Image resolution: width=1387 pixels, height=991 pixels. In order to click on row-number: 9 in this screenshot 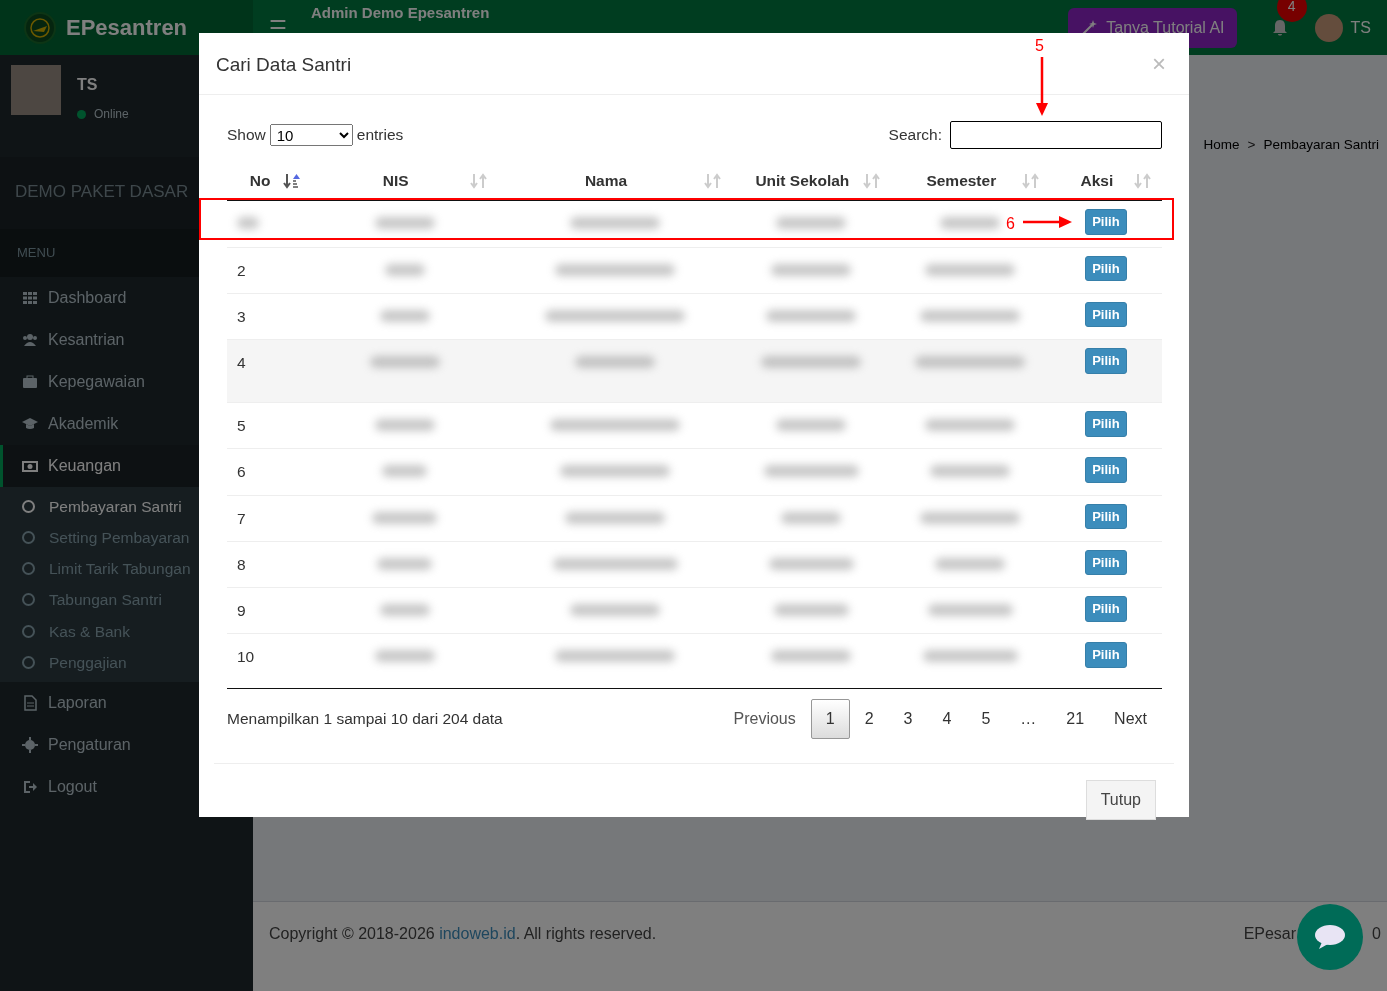, I will do `click(241, 610)`.